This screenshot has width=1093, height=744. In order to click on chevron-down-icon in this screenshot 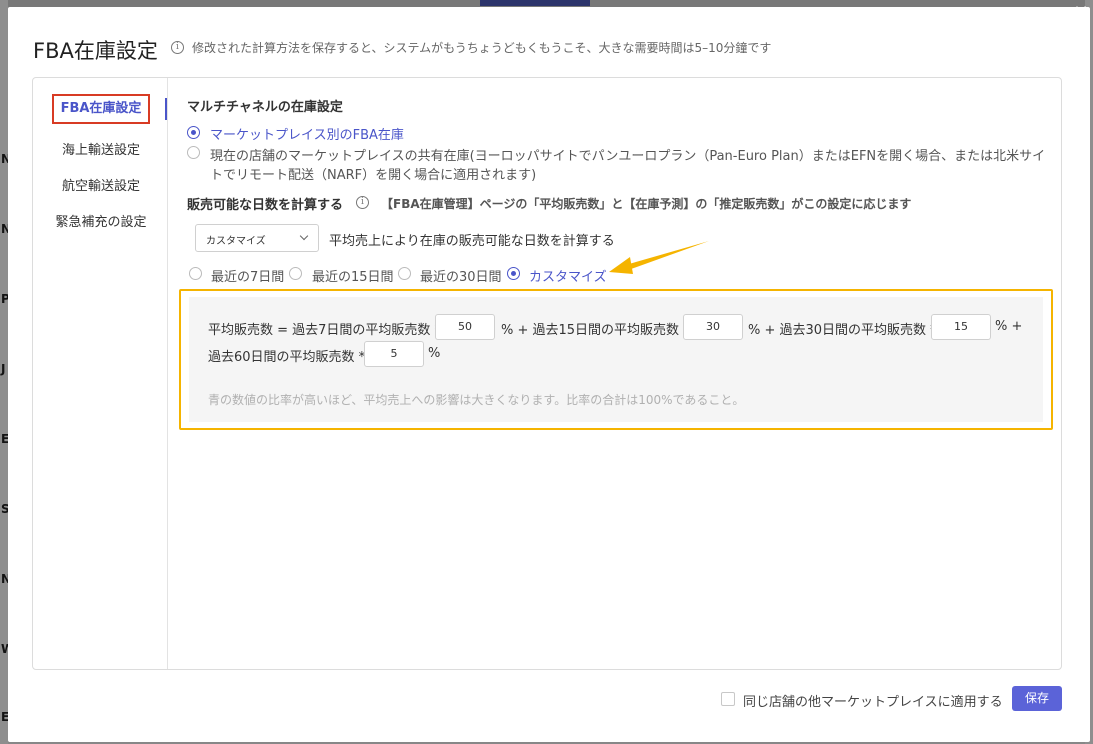, I will do `click(304, 236)`.